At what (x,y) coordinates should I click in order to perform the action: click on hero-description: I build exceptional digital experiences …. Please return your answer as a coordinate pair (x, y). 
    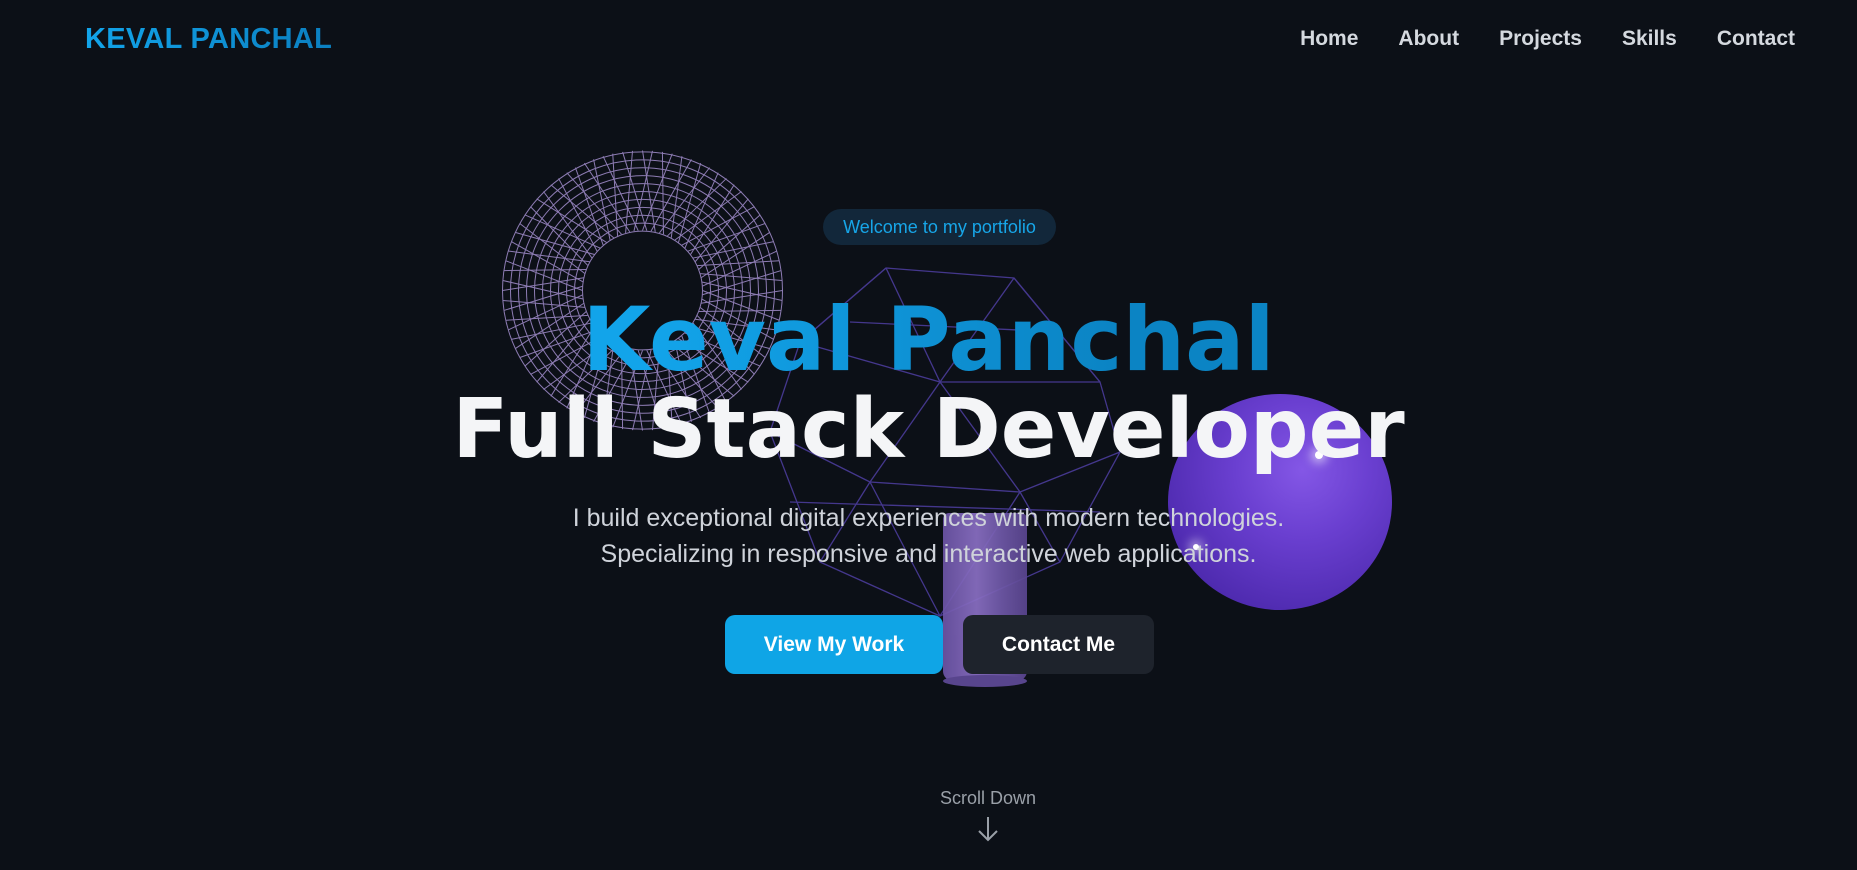
    Looking at the image, I should click on (928, 536).